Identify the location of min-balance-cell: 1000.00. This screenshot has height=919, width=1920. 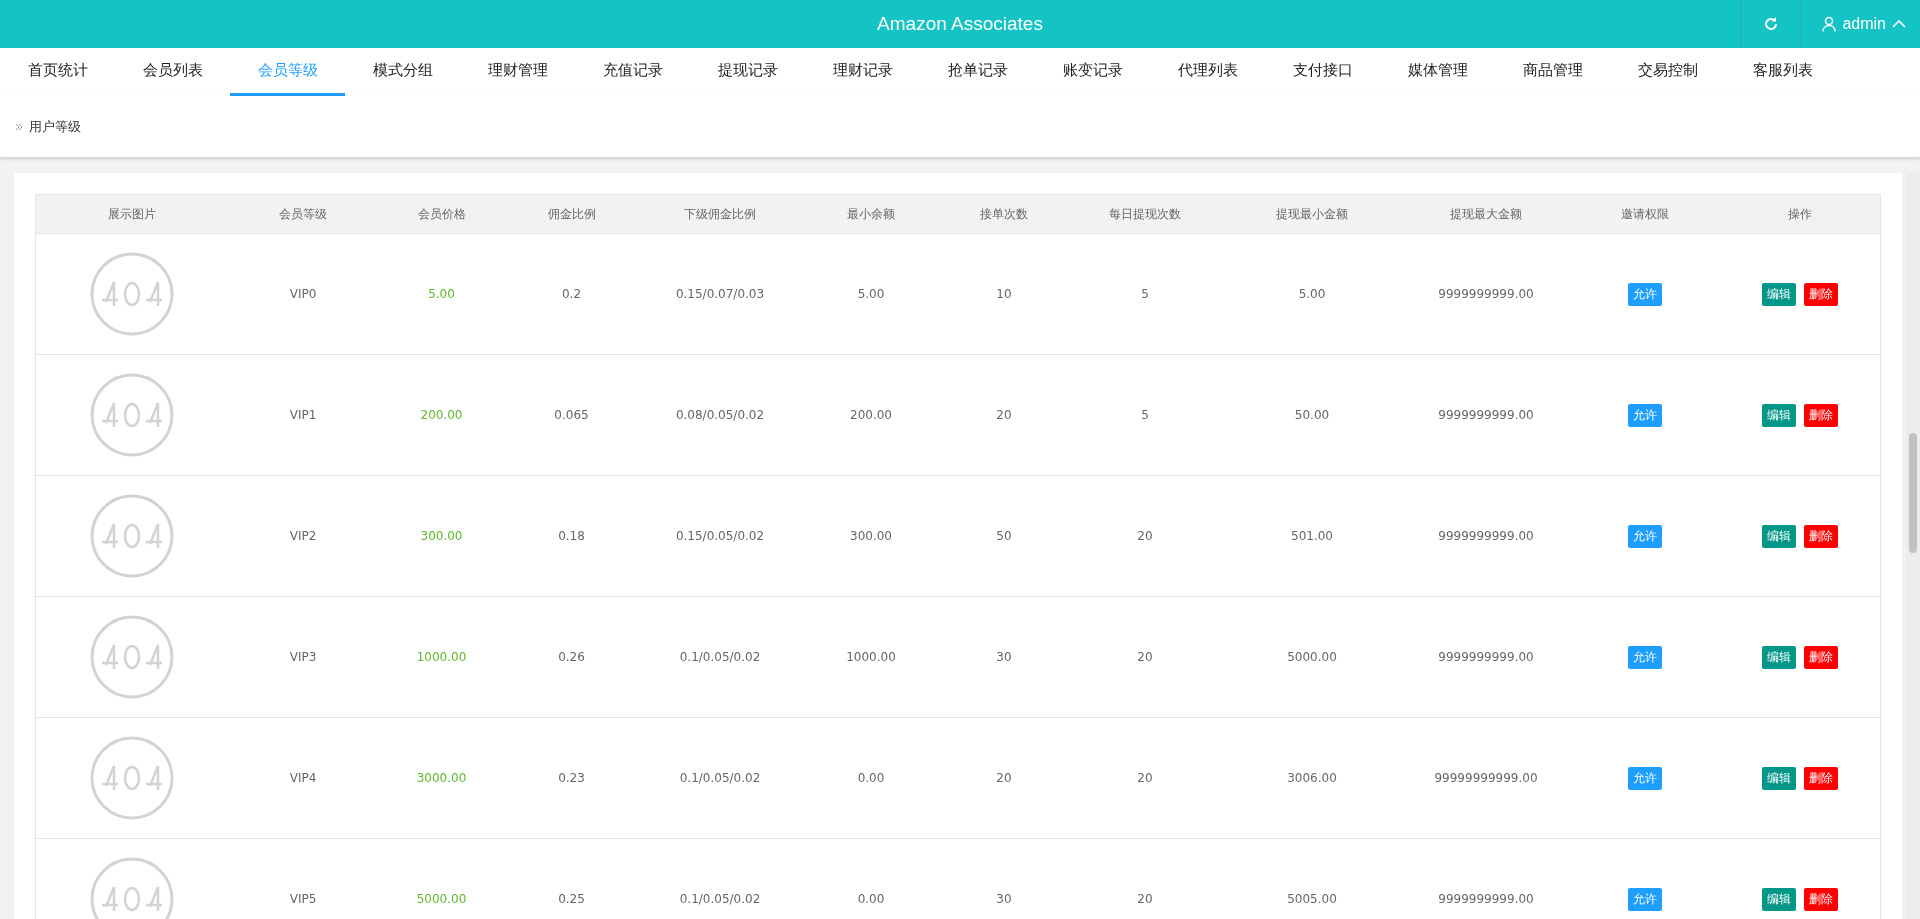
(871, 657).